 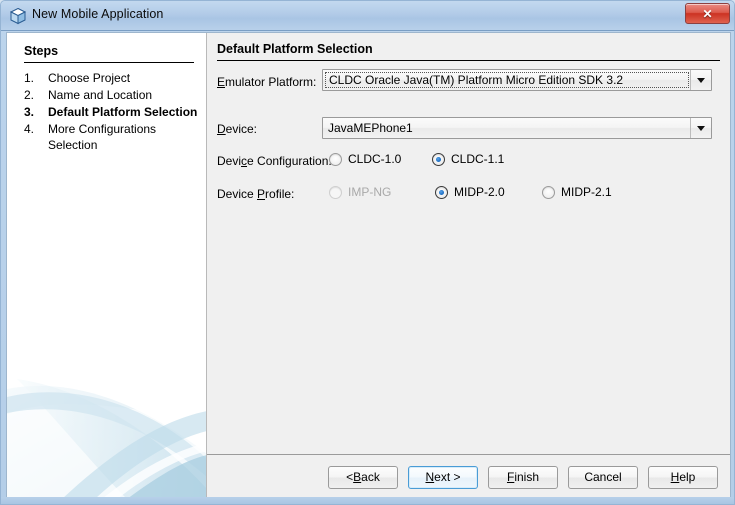 I want to click on step-item-3-current: 3. Default Platform Selection, so click(x=114, y=112).